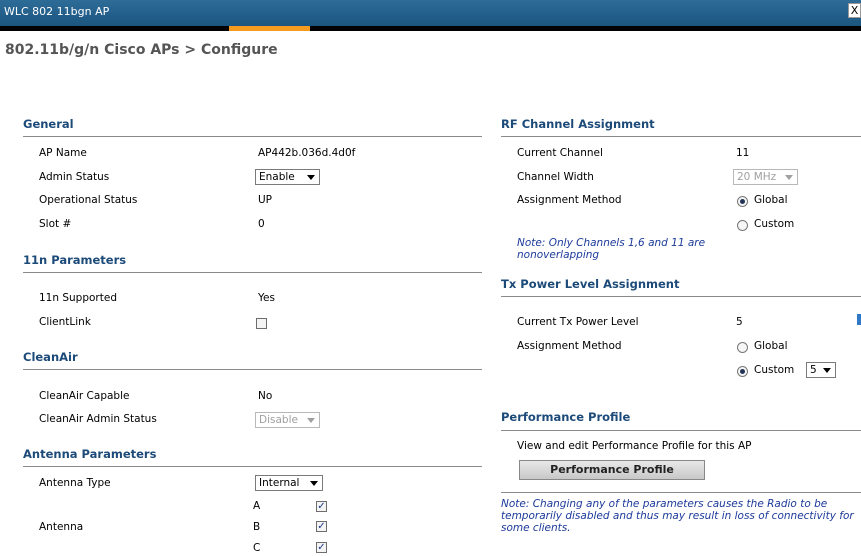 This screenshot has width=861, height=556. Describe the element at coordinates (257, 527) in the screenshot. I see `antenna-b-label: B` at that location.